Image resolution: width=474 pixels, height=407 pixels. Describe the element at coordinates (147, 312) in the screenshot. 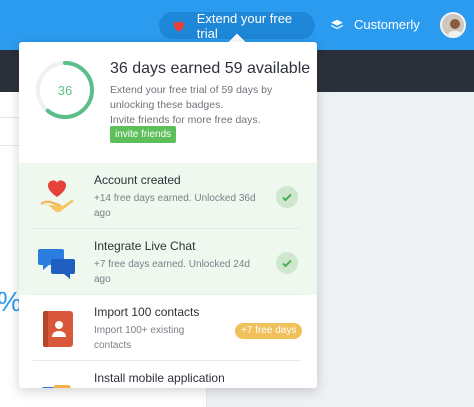

I see `badge-title: Import 100 contacts` at that location.